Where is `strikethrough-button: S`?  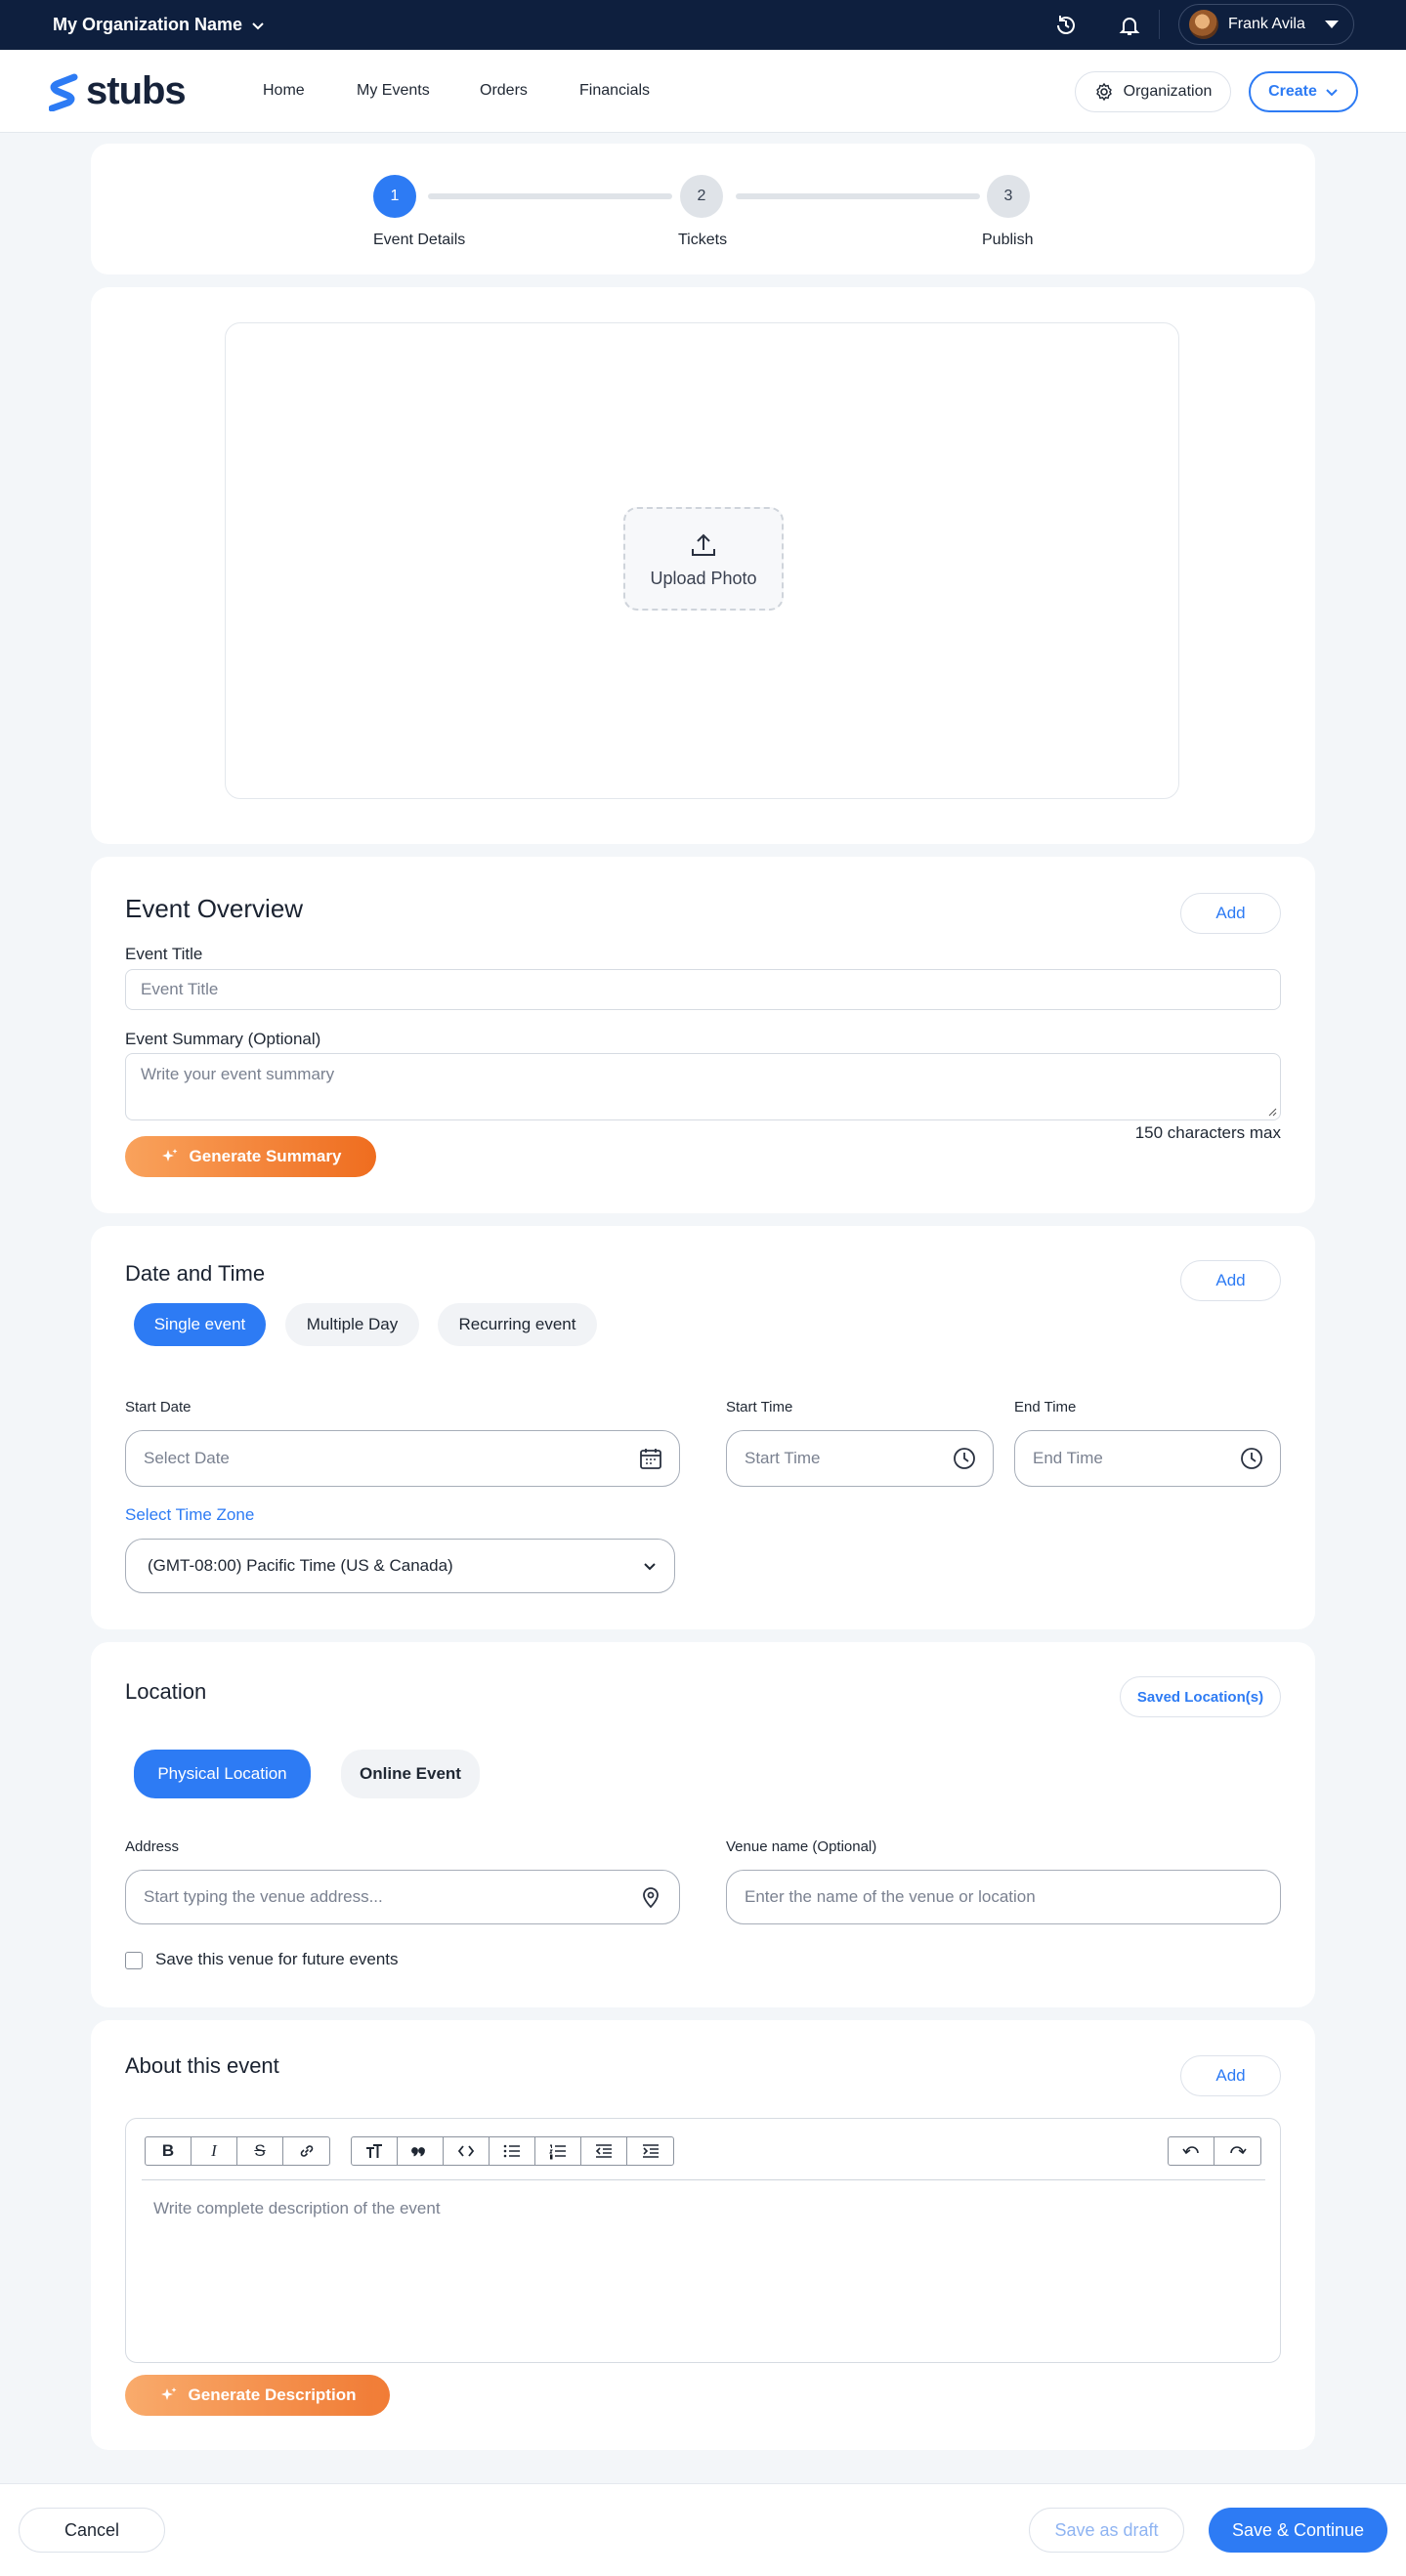 strikethrough-button: S is located at coordinates (260, 2151).